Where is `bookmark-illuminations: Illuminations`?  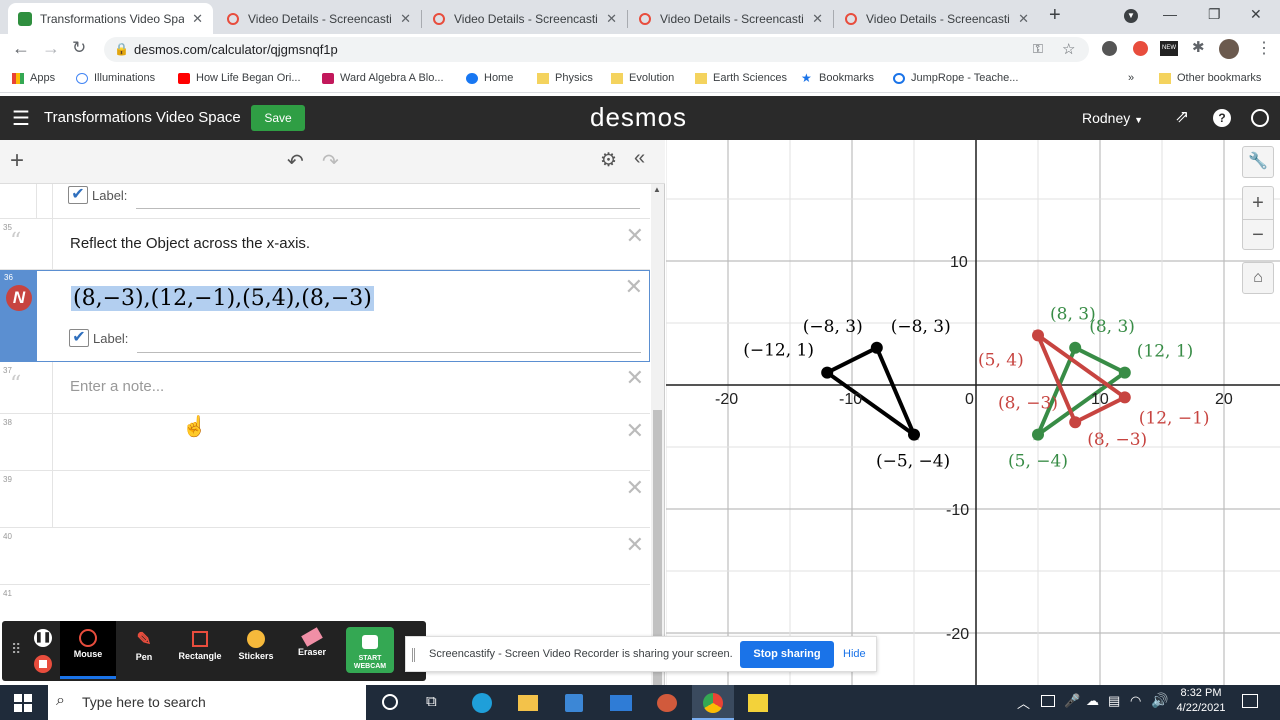
bookmark-illuminations: Illuminations is located at coordinates (115, 78).